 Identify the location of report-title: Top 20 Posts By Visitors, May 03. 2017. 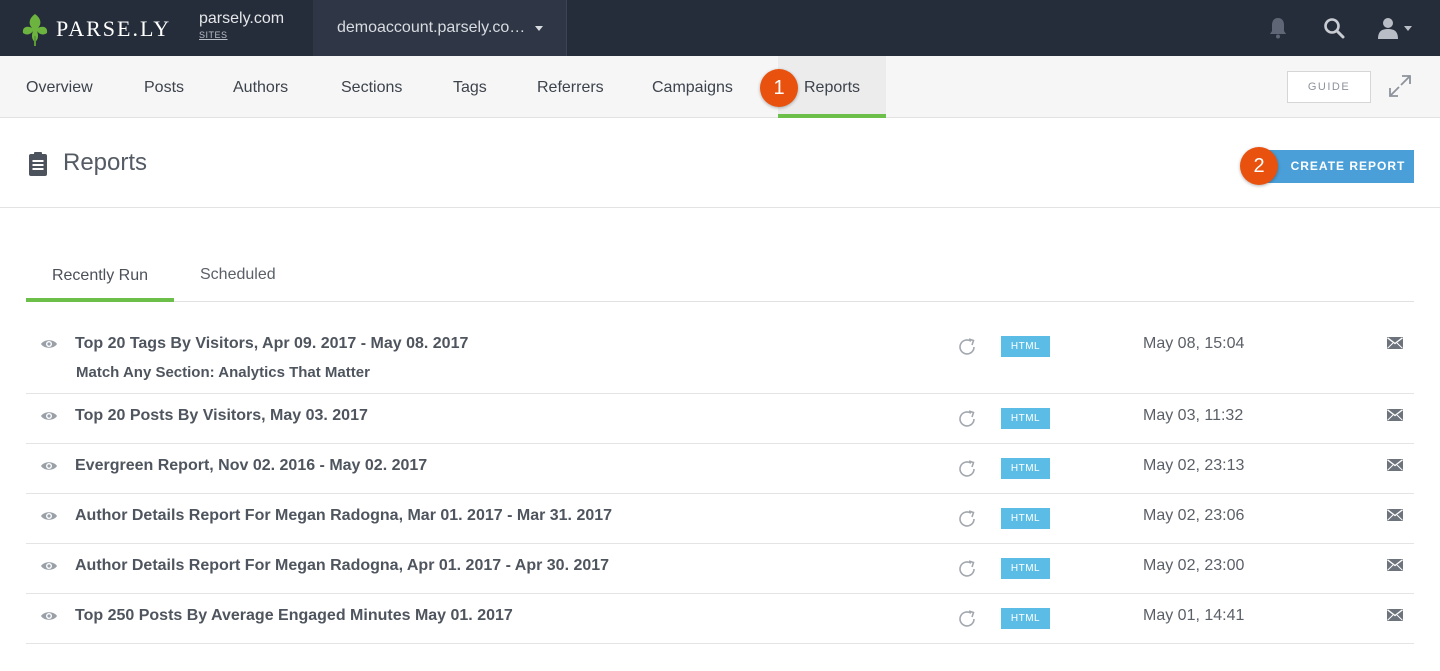
(221, 416).